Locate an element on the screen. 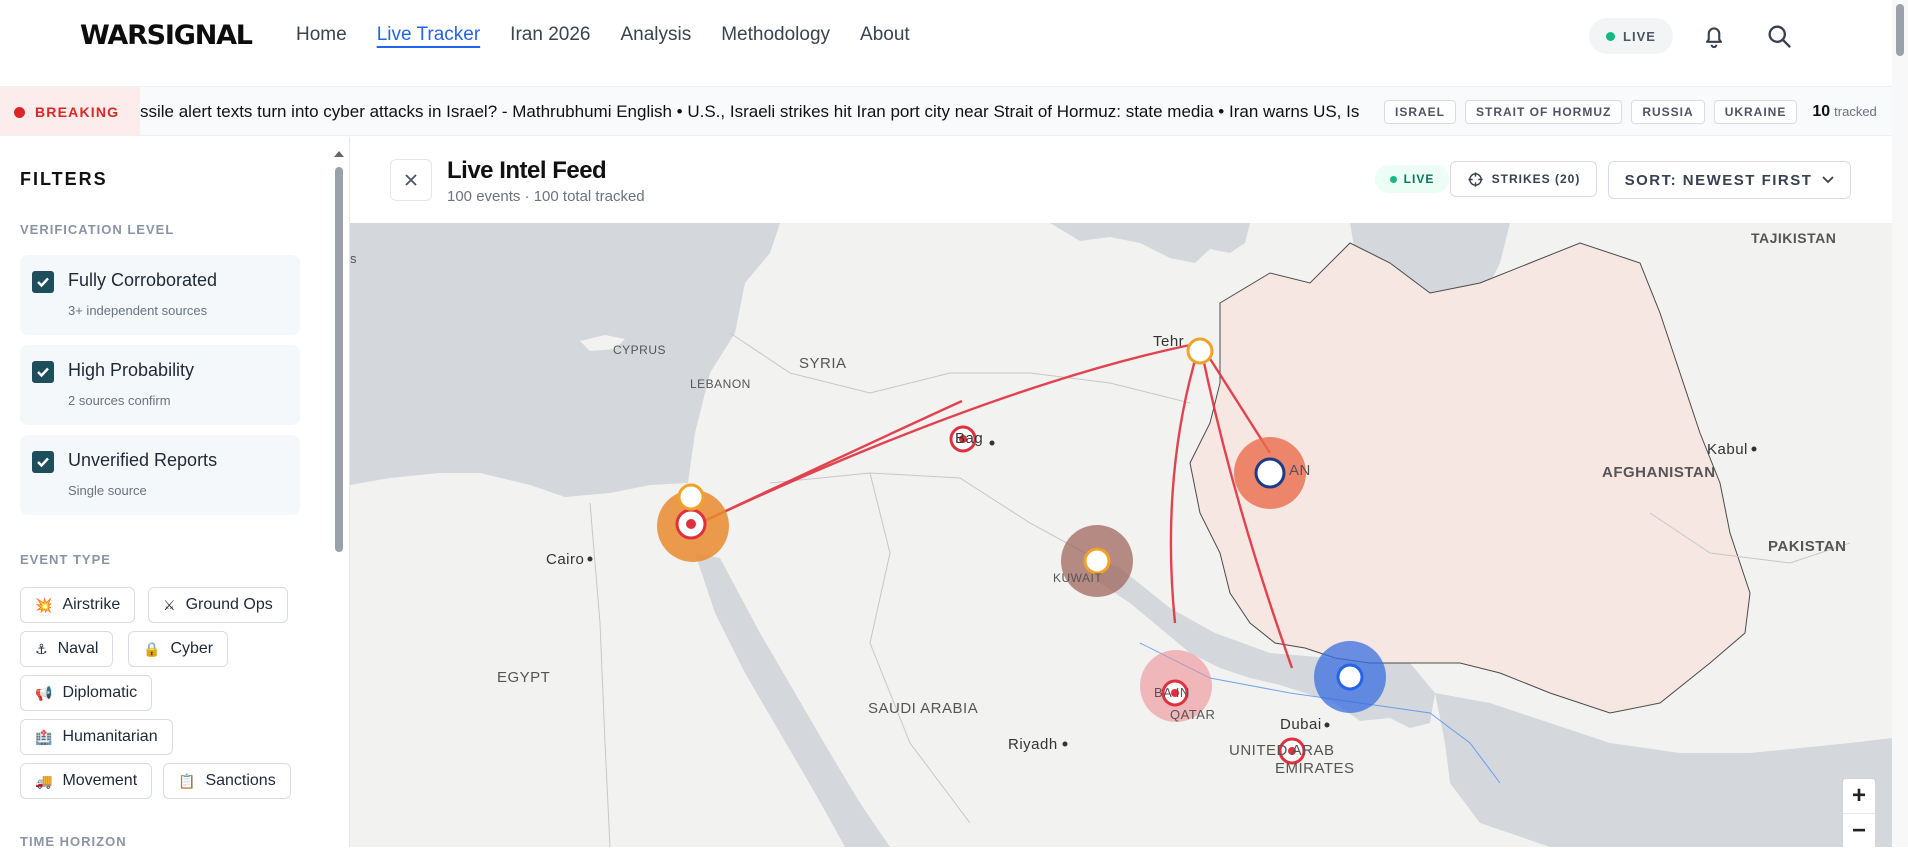  event-type-label: EVENT TYPE is located at coordinates (65, 559).